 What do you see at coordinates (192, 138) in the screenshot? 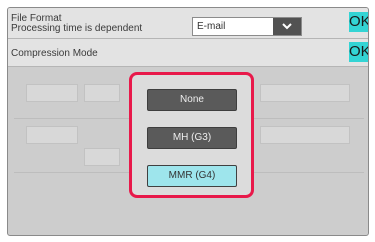
I see `option-mh-g3-button: MH (G3)` at bounding box center [192, 138].